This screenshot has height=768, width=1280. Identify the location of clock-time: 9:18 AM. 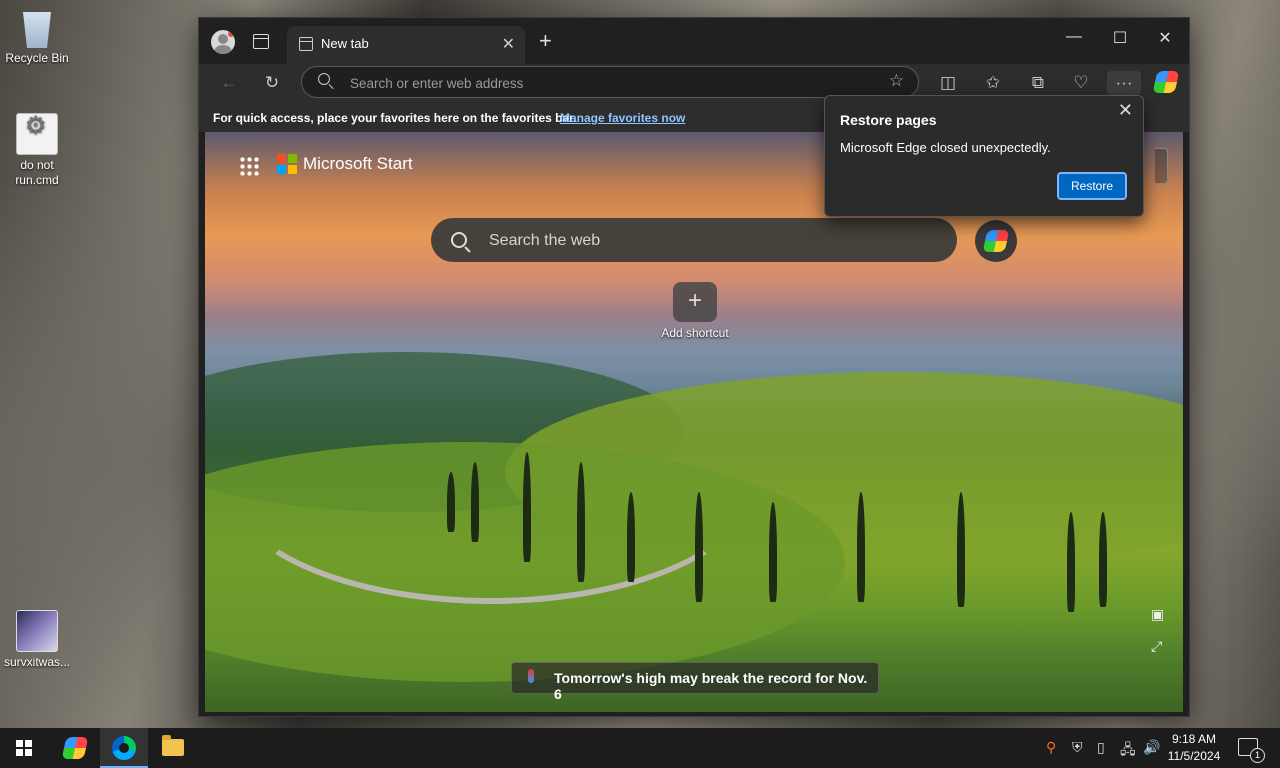
(1194, 739).